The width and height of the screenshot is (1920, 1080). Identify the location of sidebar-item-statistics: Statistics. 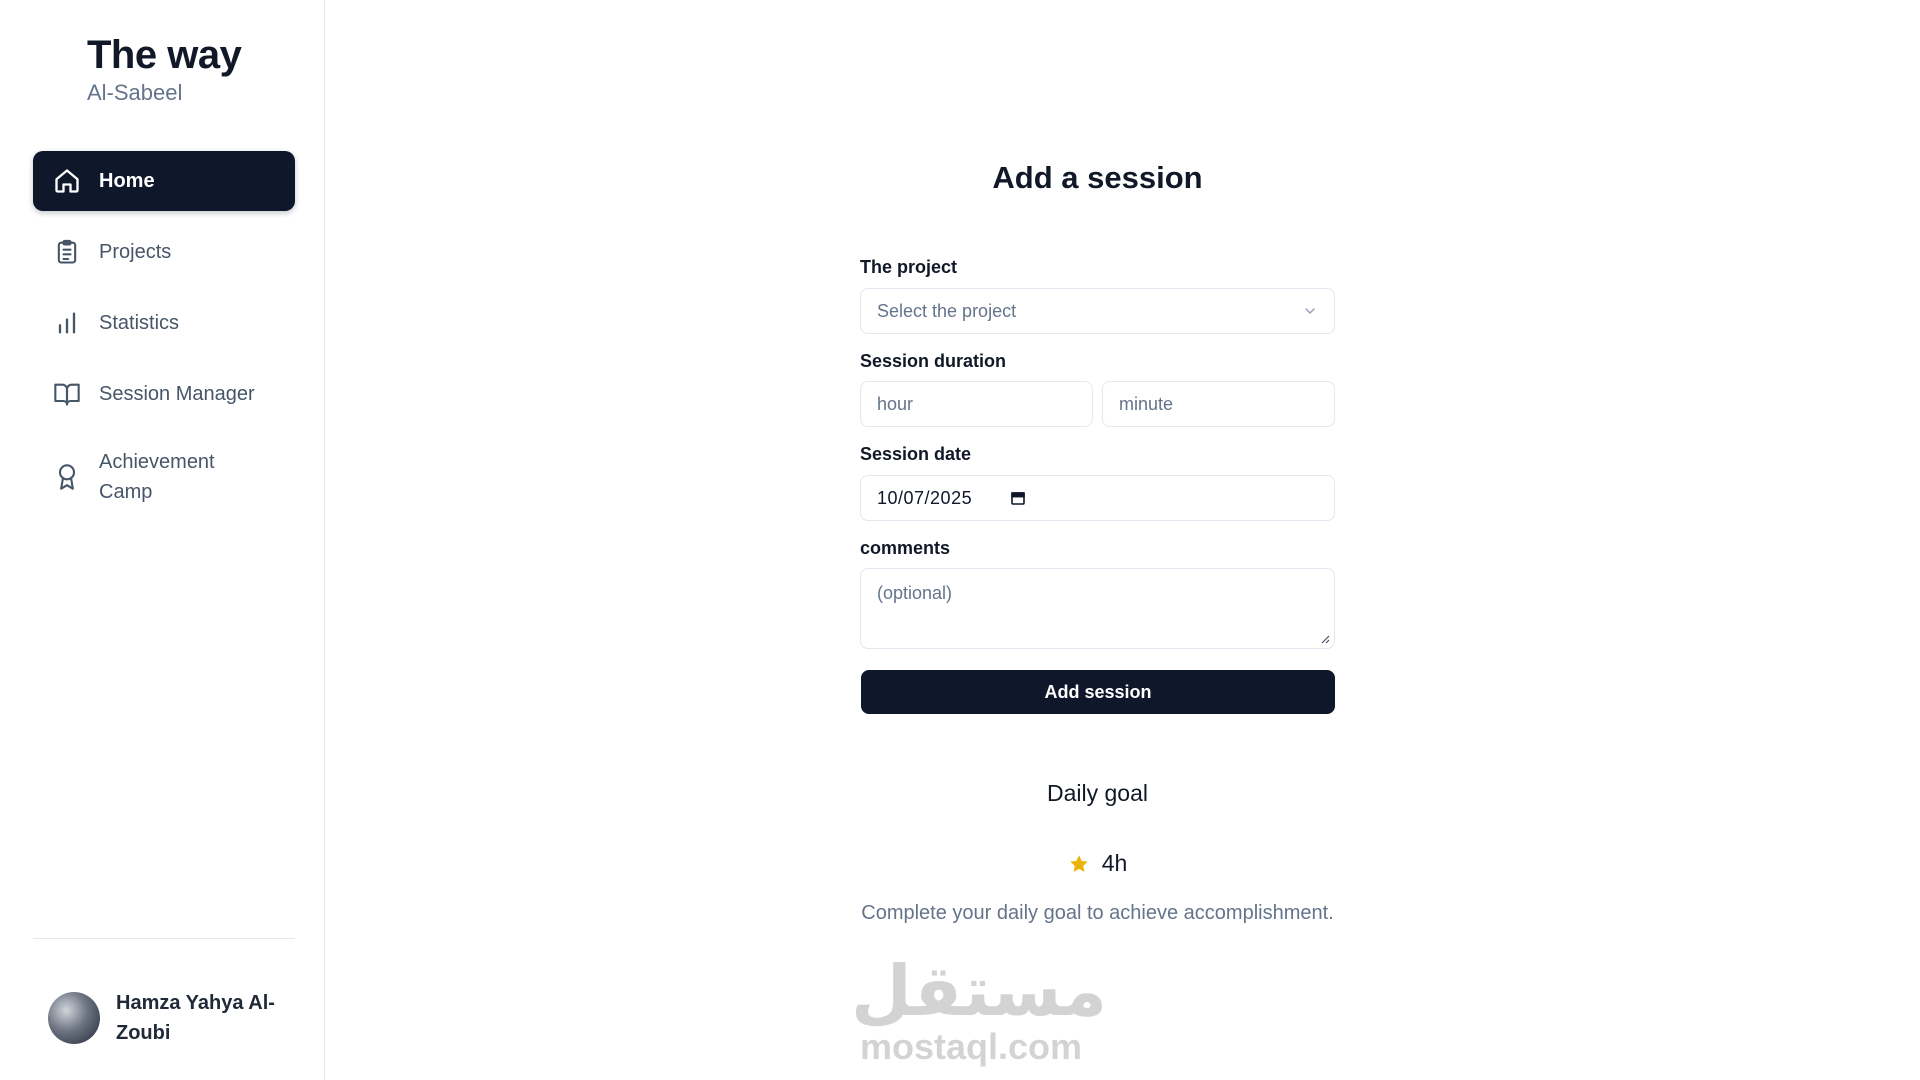
(164, 323).